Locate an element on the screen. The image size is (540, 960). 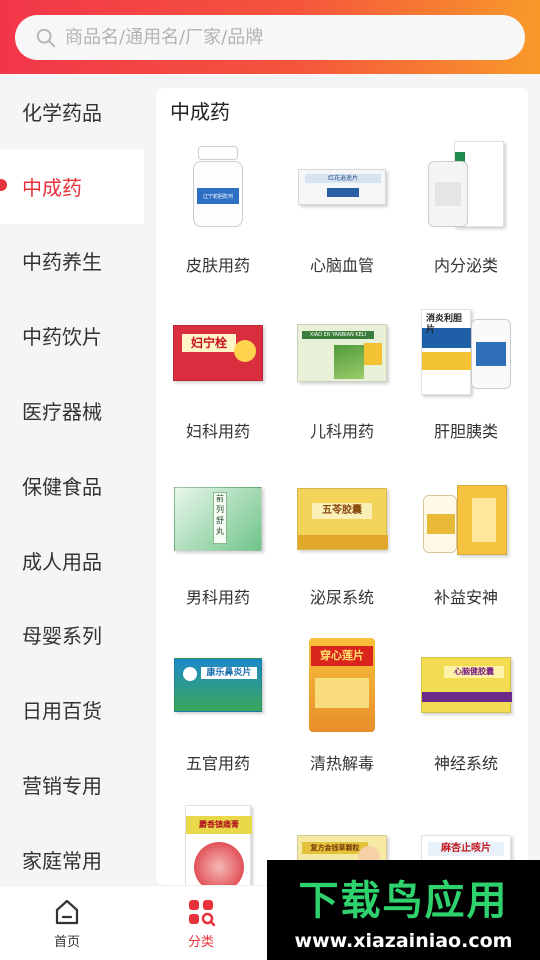
product-image: 消炎利胆片 is located at coordinates (466, 353).